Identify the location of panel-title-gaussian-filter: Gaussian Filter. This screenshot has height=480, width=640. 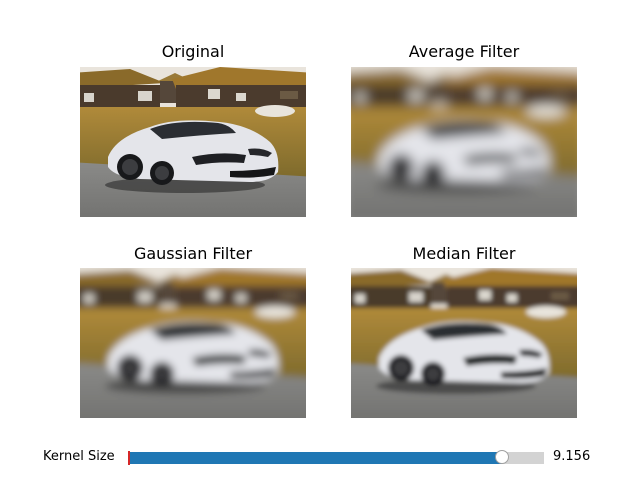
(193, 253).